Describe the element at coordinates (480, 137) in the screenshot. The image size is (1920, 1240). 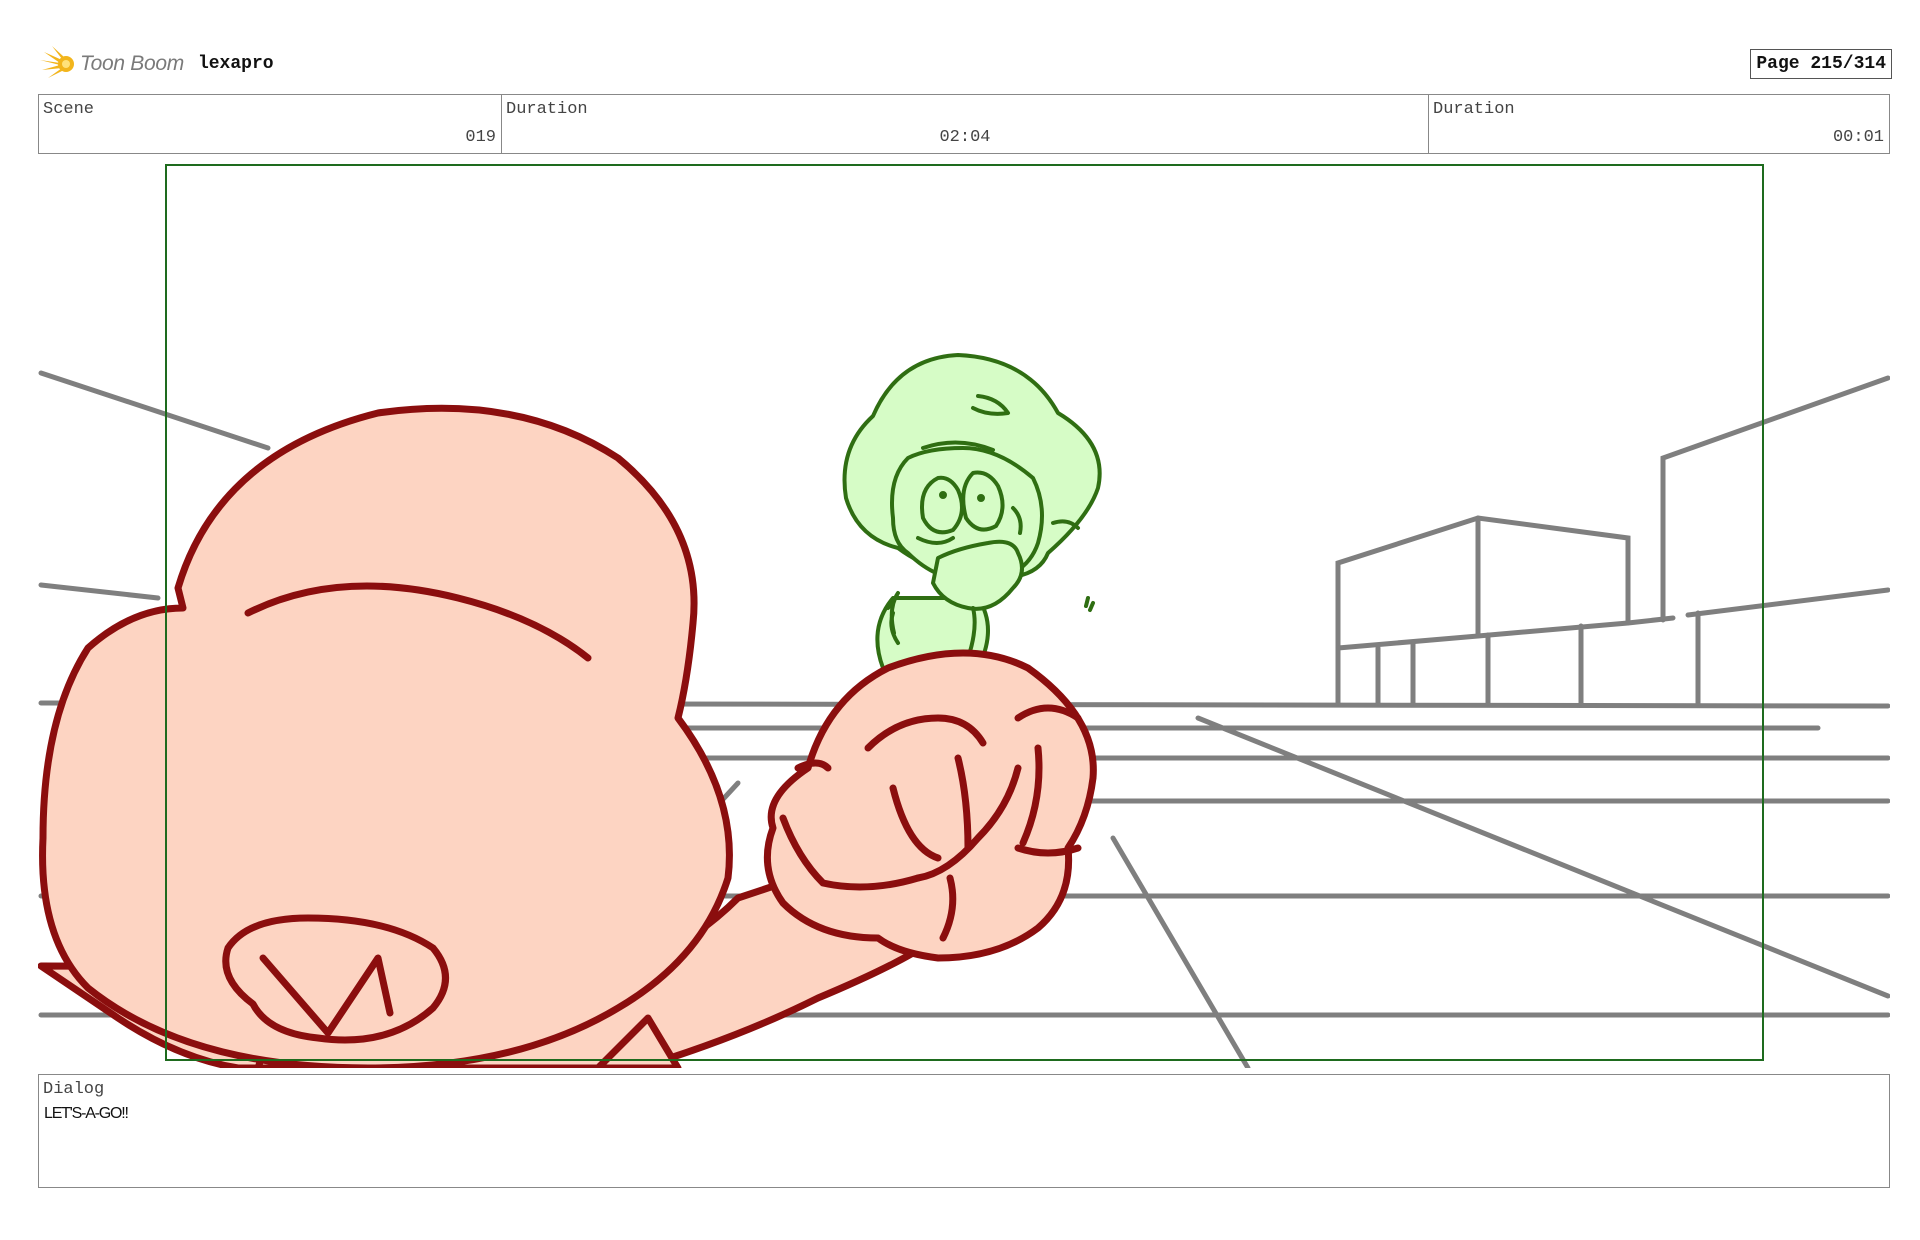
I see `scene-value: 019` at that location.